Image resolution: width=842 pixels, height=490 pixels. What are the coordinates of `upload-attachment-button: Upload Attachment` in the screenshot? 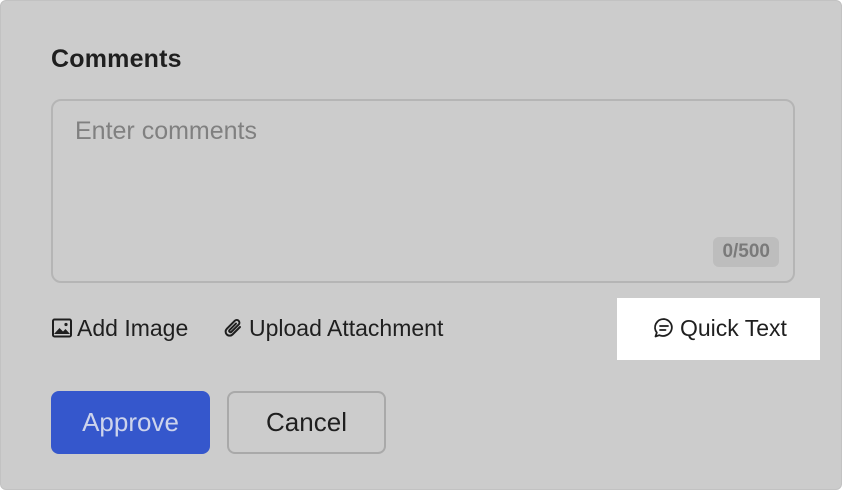 It's located at (333, 328).